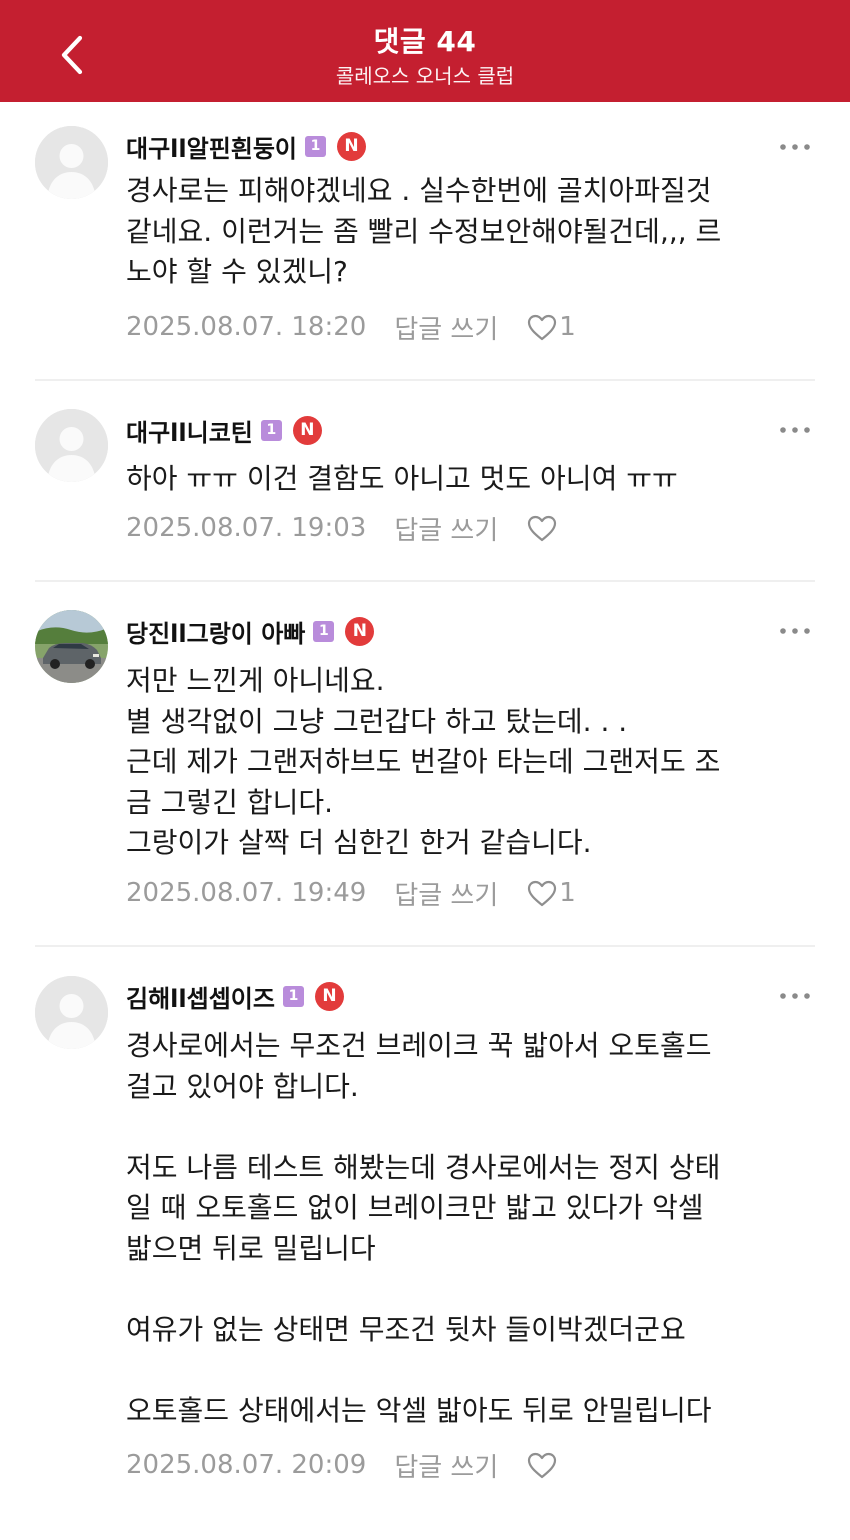 This screenshot has height=1540, width=850. Describe the element at coordinates (402, 478) in the screenshot. I see `comment-text: 하아 ㅠㅠ 이건 결함도 아니고 멋도 아니여 ㅠㅠ` at that location.